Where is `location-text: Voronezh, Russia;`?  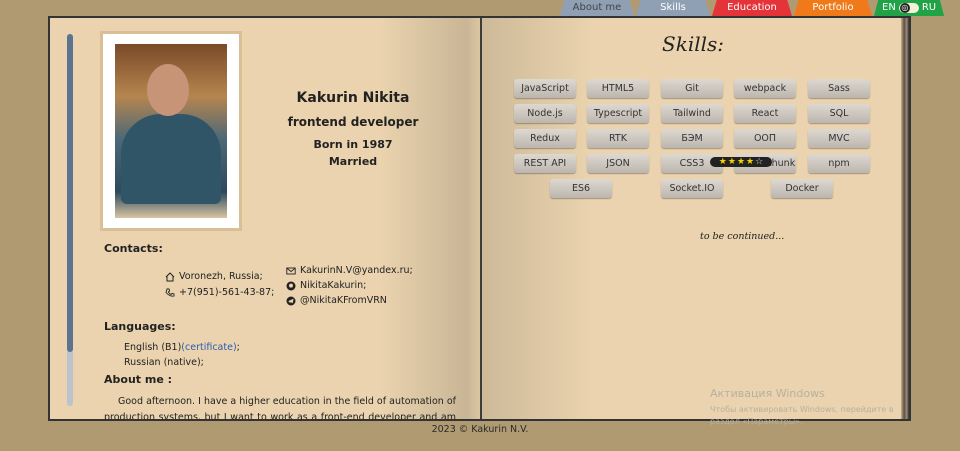 location-text: Voronezh, Russia; is located at coordinates (221, 276).